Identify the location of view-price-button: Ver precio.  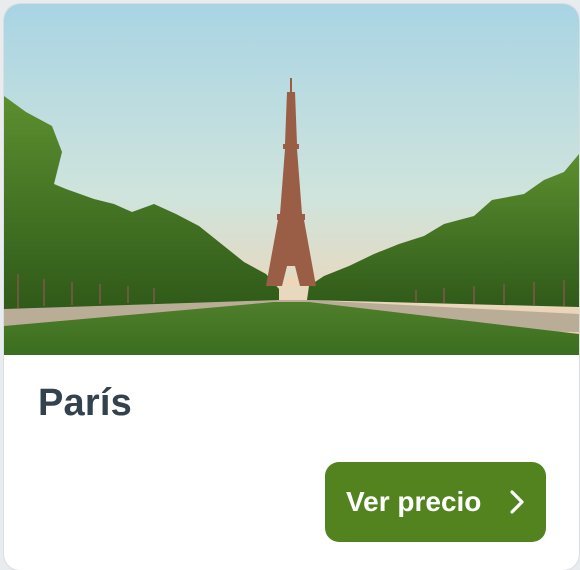
(435, 502).